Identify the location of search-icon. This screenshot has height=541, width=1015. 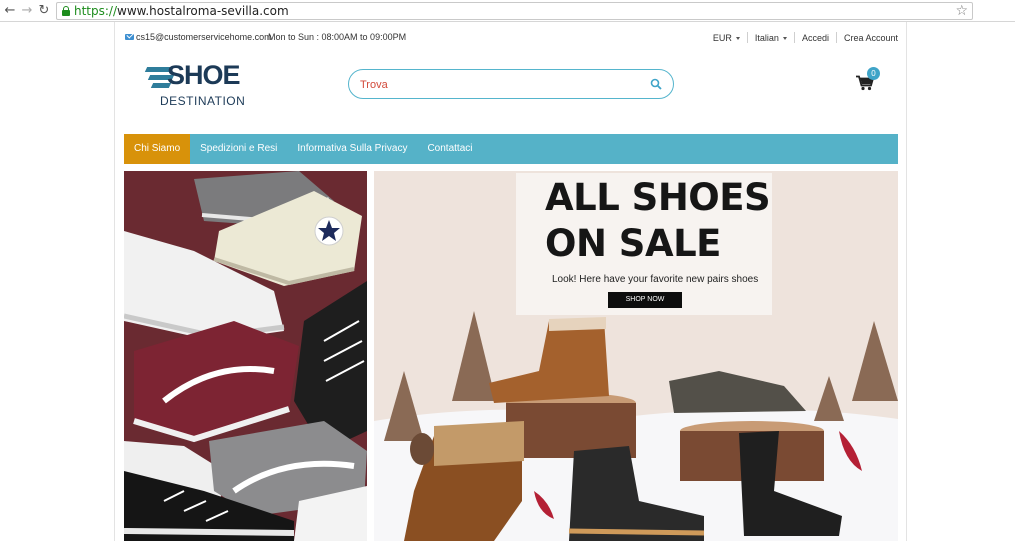
(656, 84).